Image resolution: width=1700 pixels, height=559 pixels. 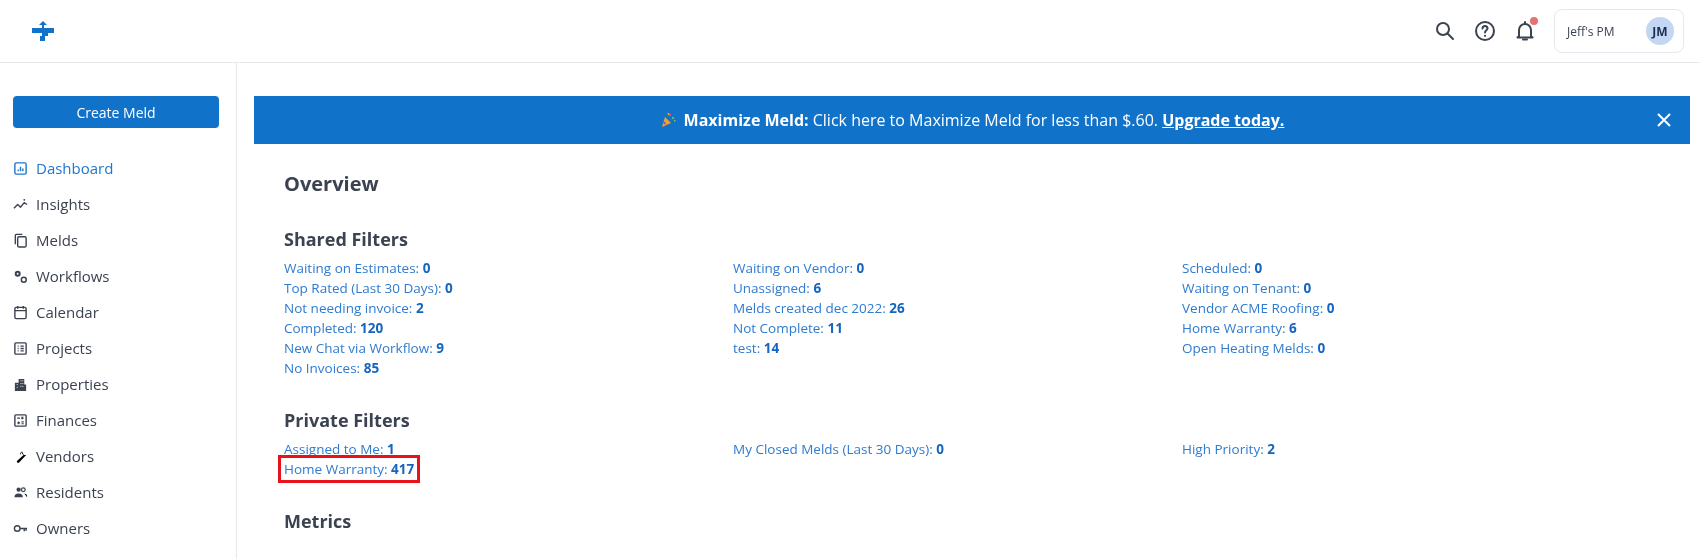 What do you see at coordinates (1258, 308) in the screenshot?
I see `filter-link: Vendor ACME Roofing: 0` at bounding box center [1258, 308].